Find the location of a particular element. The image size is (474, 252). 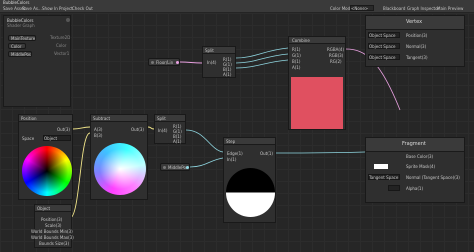

node-header: Subtract is located at coordinates (119, 118).